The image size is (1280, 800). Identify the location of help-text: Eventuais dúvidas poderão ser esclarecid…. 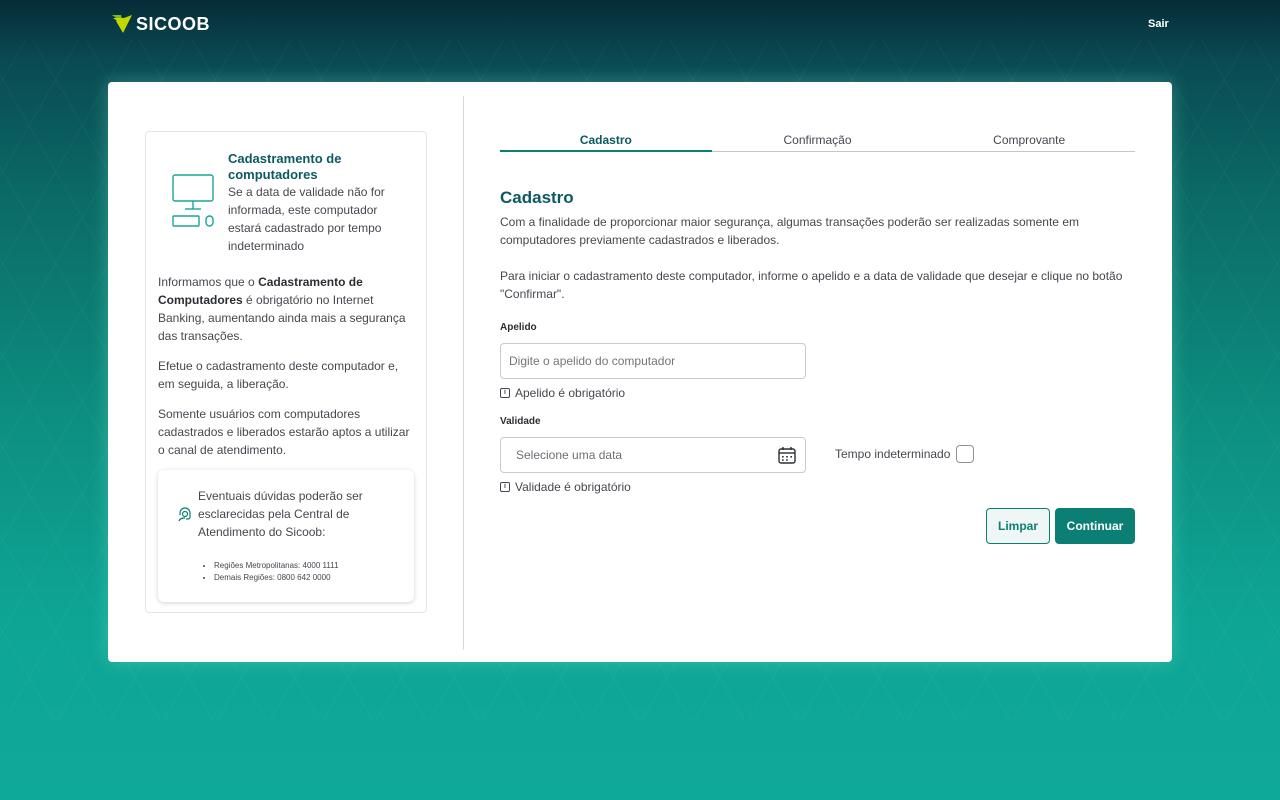
(280, 514).